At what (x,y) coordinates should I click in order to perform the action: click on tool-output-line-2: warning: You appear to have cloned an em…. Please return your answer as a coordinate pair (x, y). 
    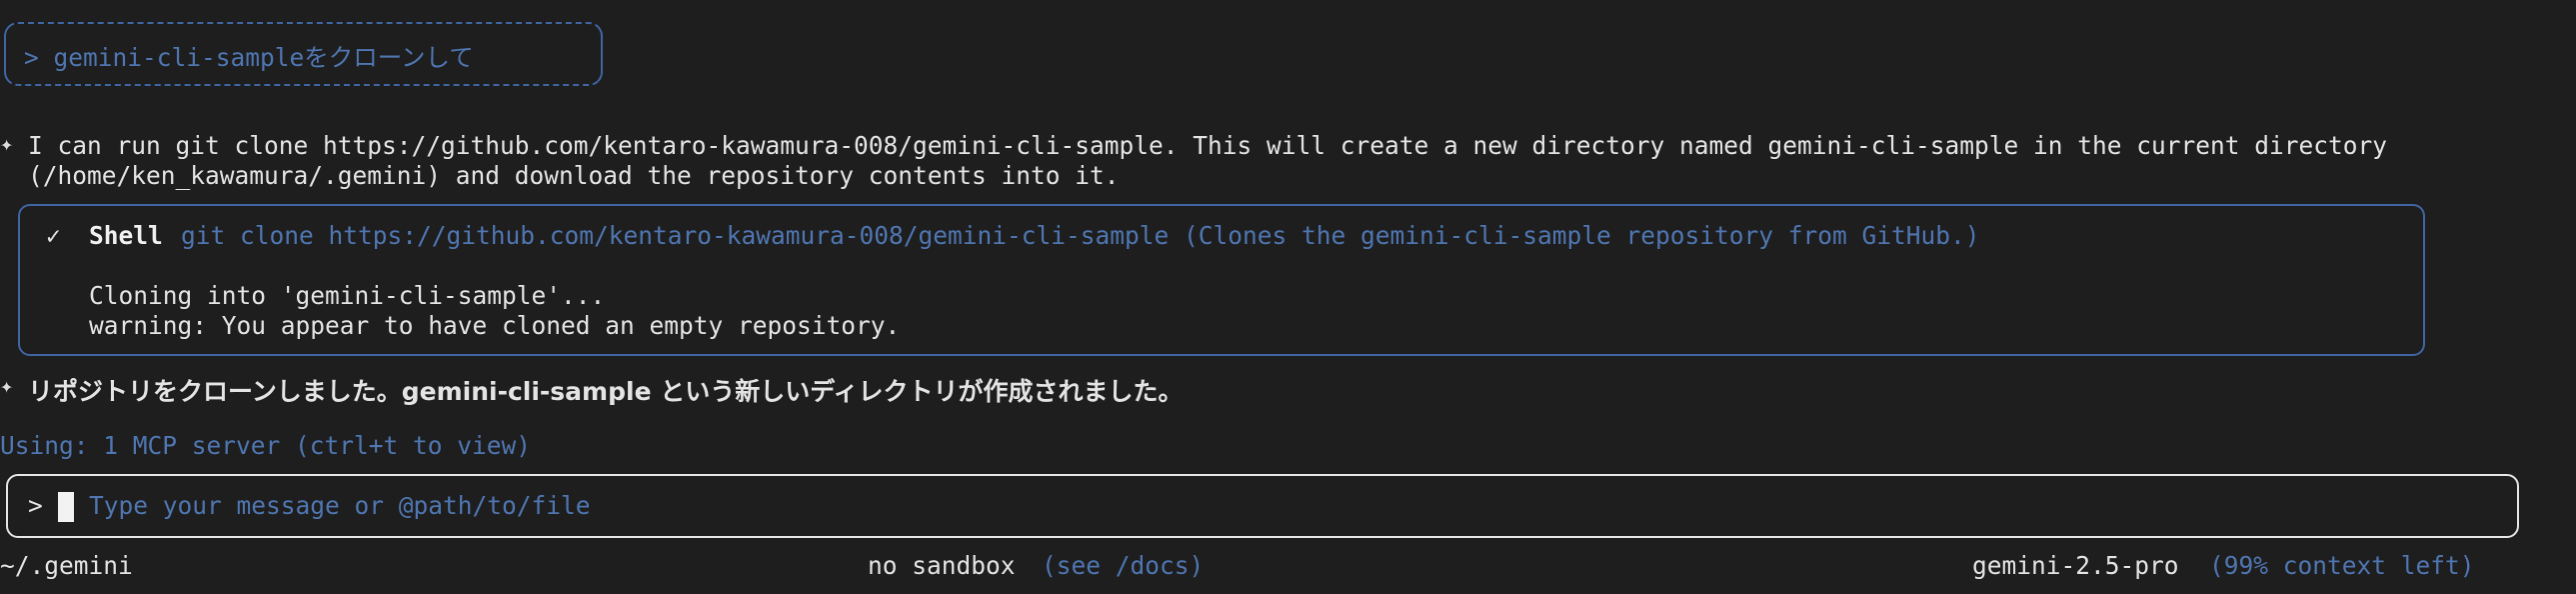
    Looking at the image, I should click on (495, 325).